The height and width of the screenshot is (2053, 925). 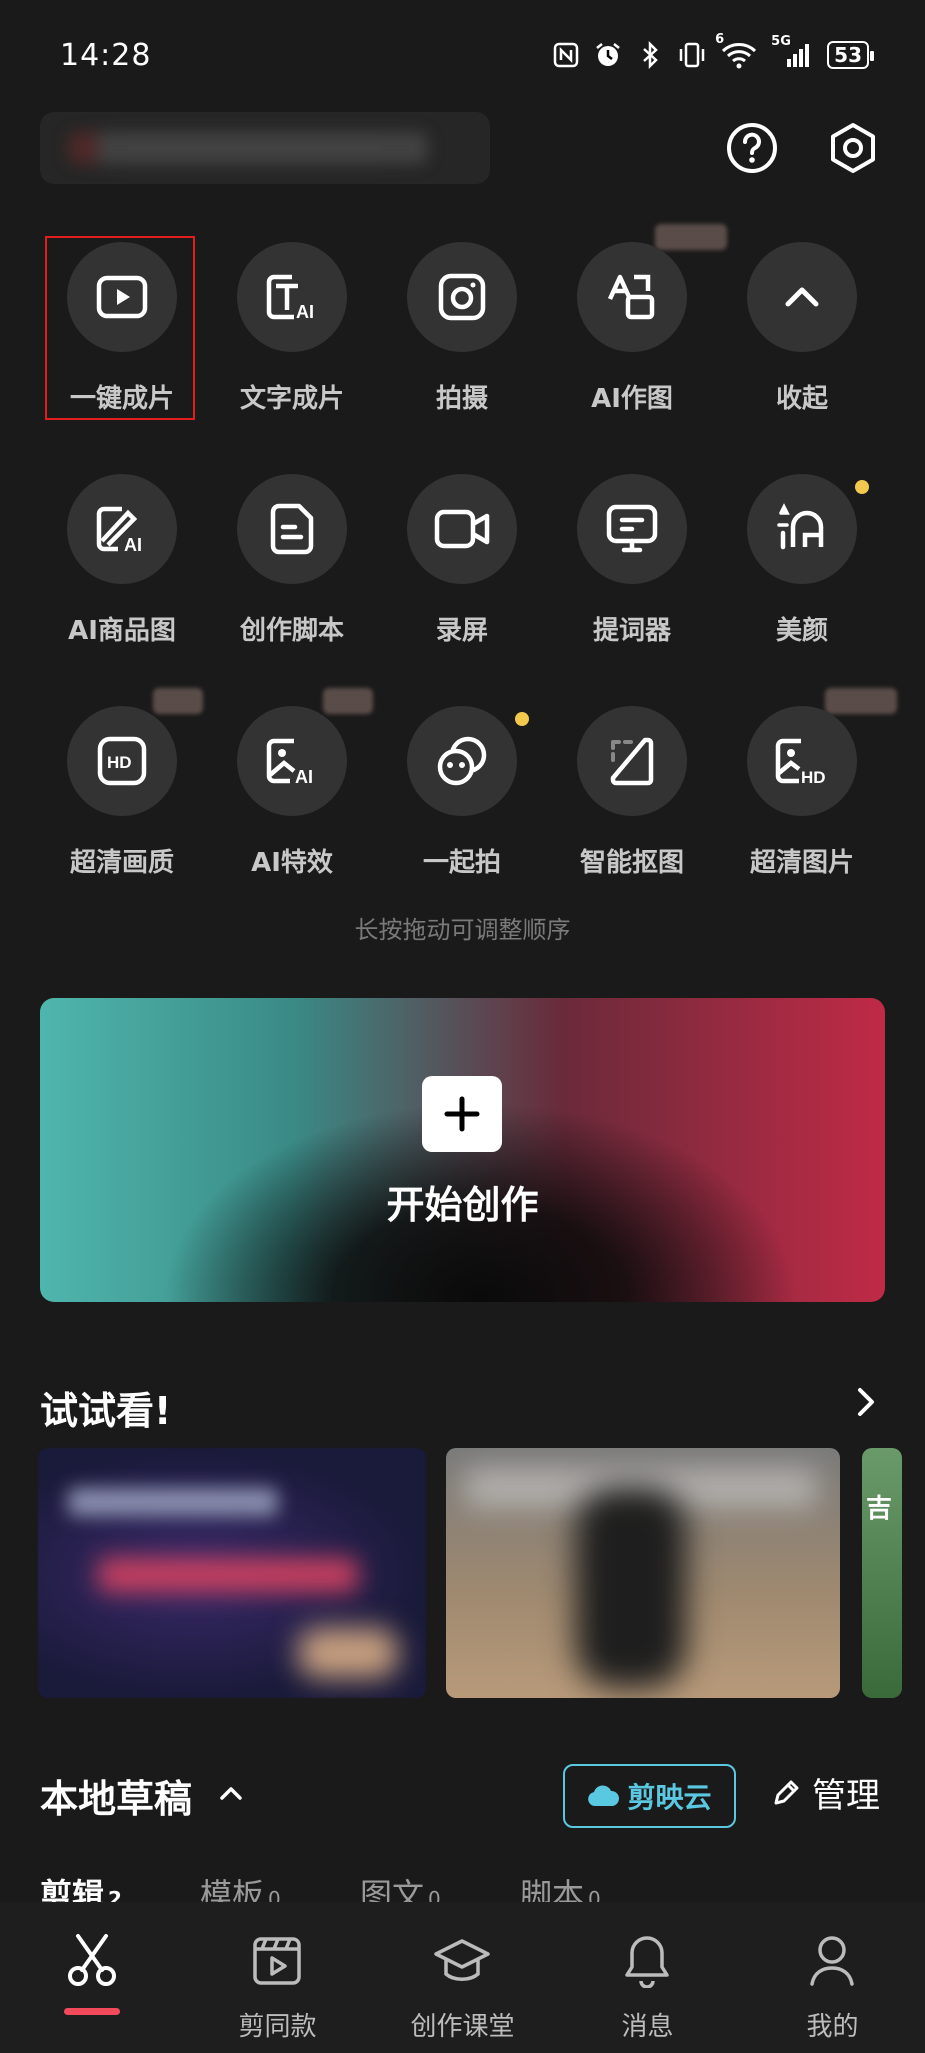 What do you see at coordinates (461, 399) in the screenshot?
I see `tool-label: 拍摄` at bounding box center [461, 399].